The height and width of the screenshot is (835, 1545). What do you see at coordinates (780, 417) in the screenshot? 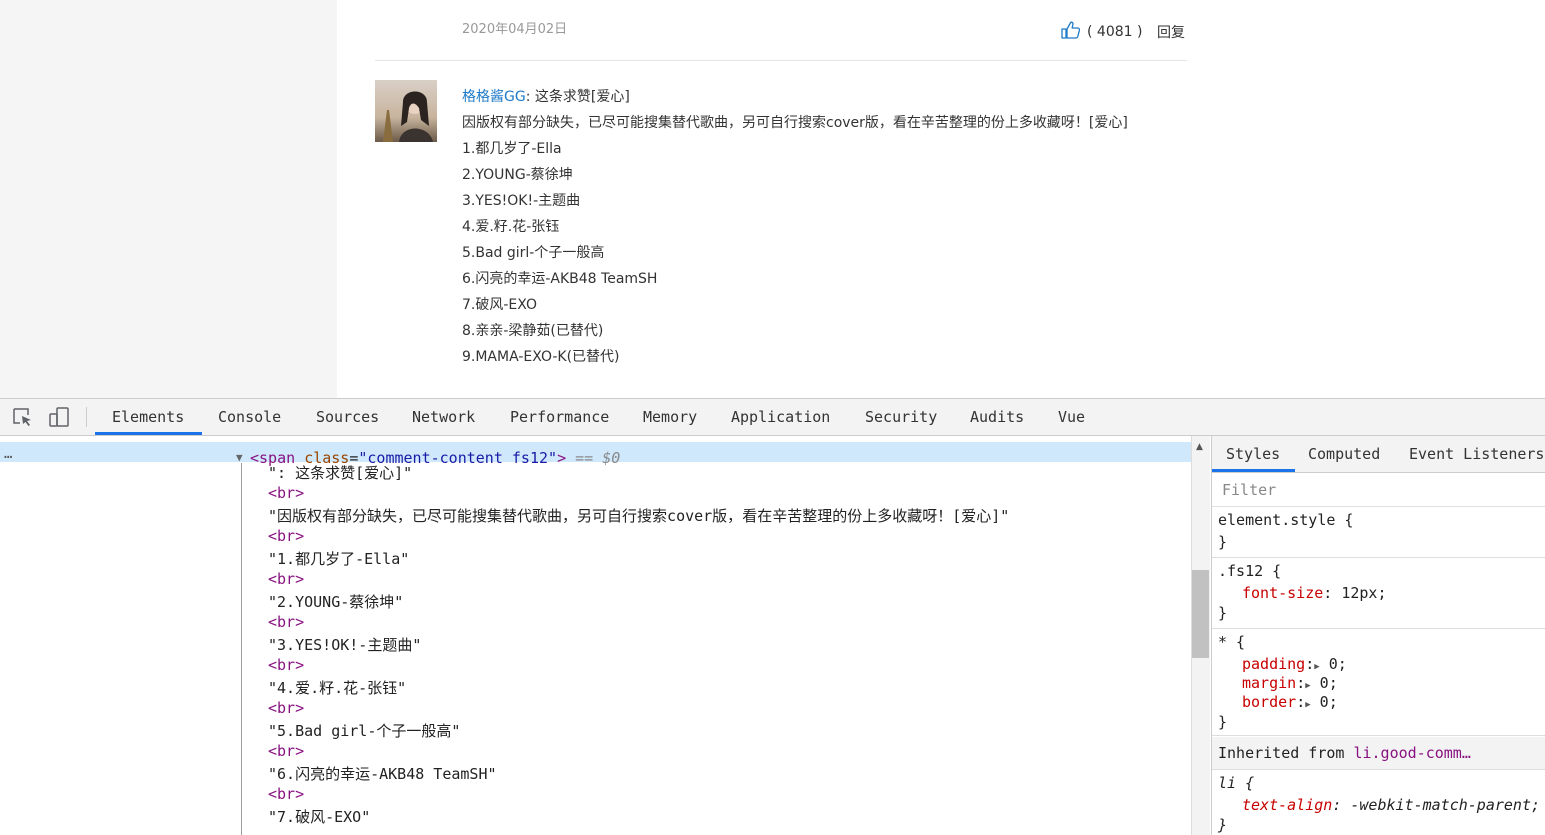
I see `tab-application: Application` at bounding box center [780, 417].